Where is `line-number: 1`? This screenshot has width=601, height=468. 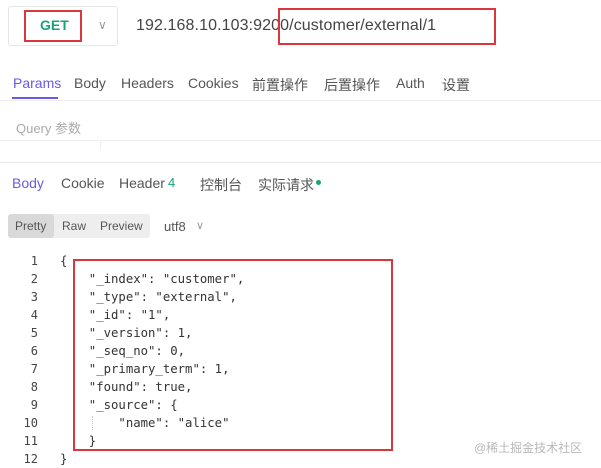 line-number: 1 is located at coordinates (34, 261).